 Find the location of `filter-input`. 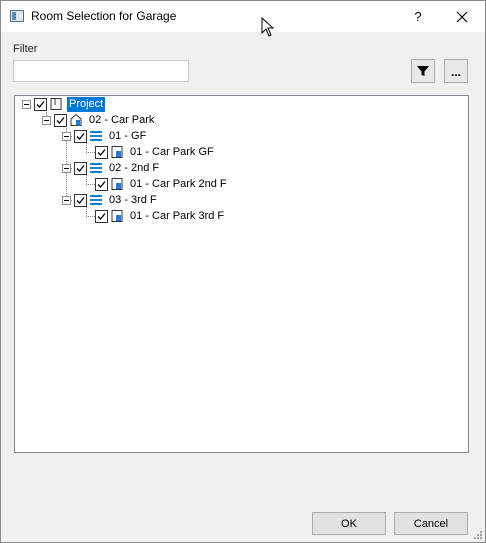

filter-input is located at coordinates (101, 71).